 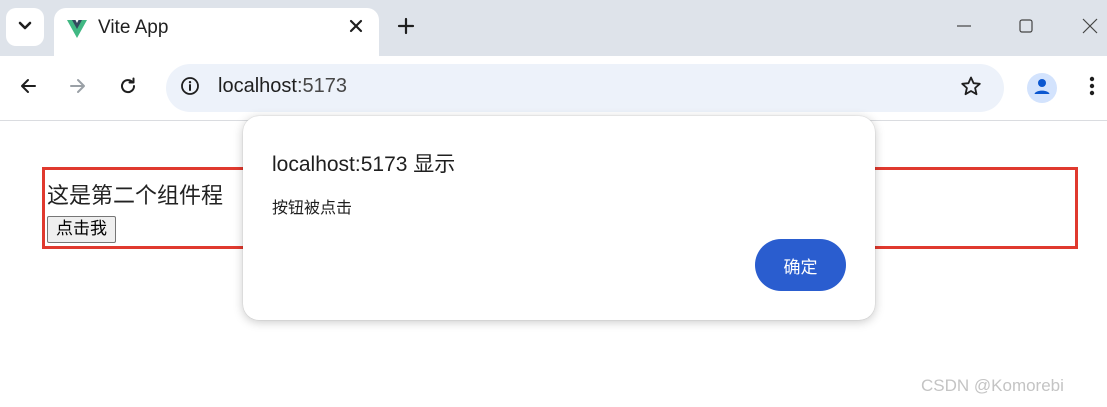 I want to click on tab-search-button, so click(x=25, y=27).